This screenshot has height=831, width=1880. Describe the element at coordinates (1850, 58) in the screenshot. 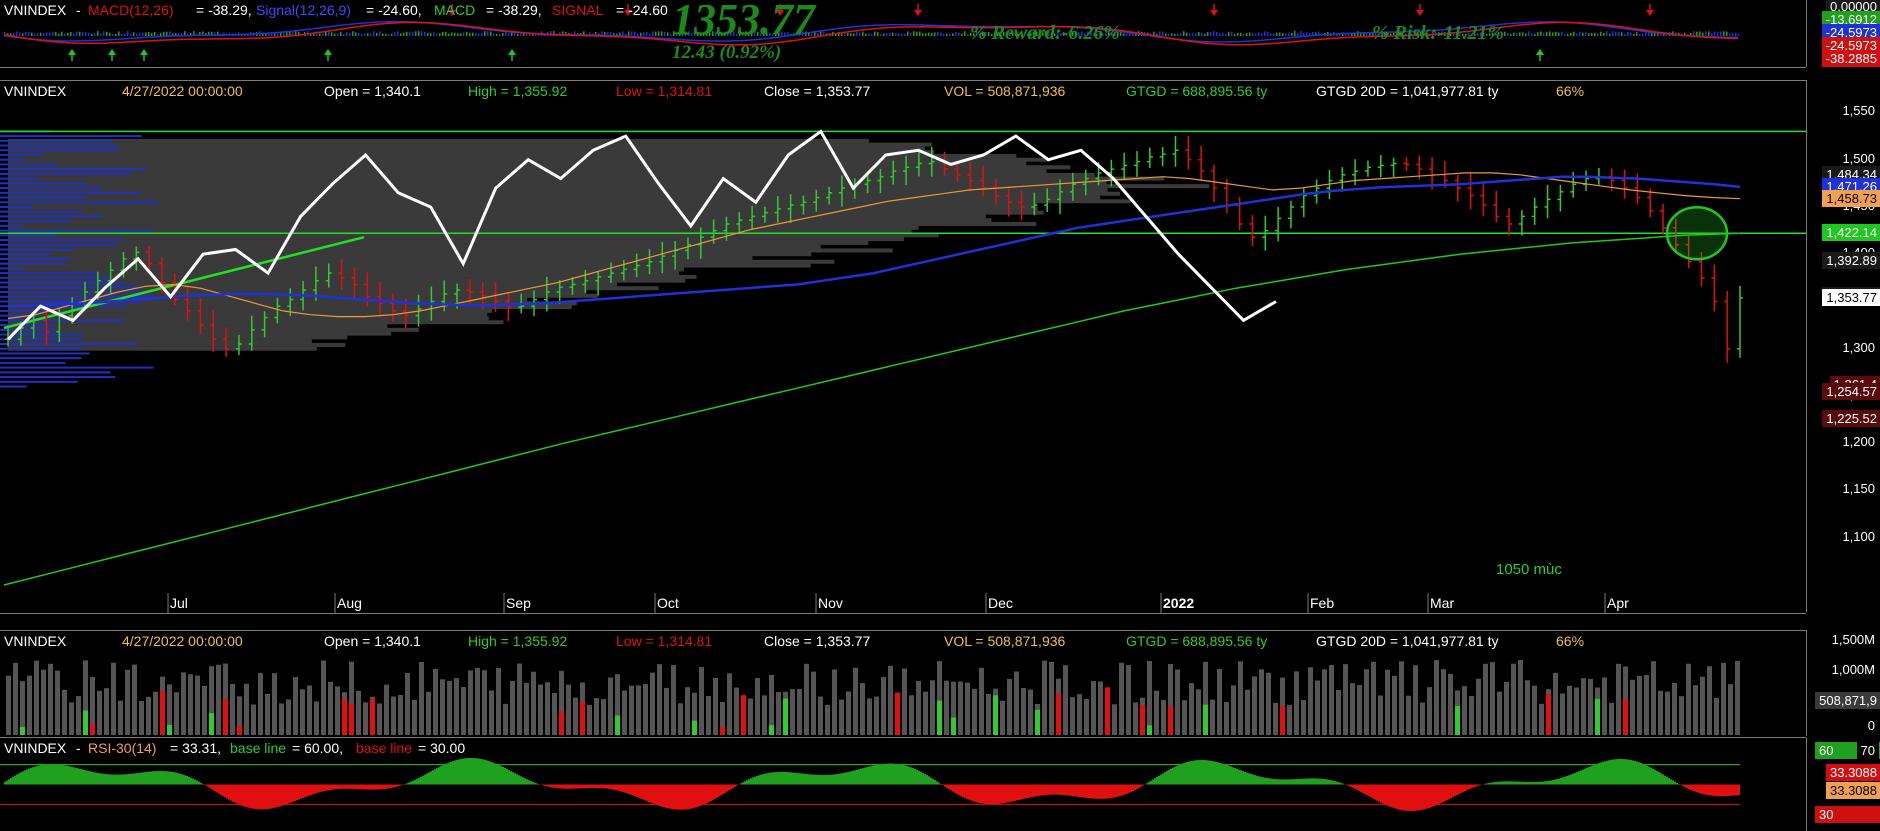

I see `macd-axis-label: -38.2885` at that location.